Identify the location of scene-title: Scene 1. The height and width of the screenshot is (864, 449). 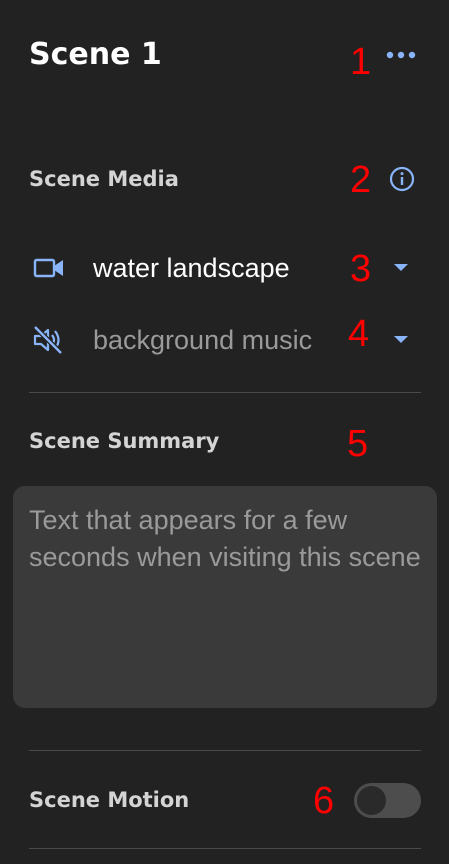
(95, 54).